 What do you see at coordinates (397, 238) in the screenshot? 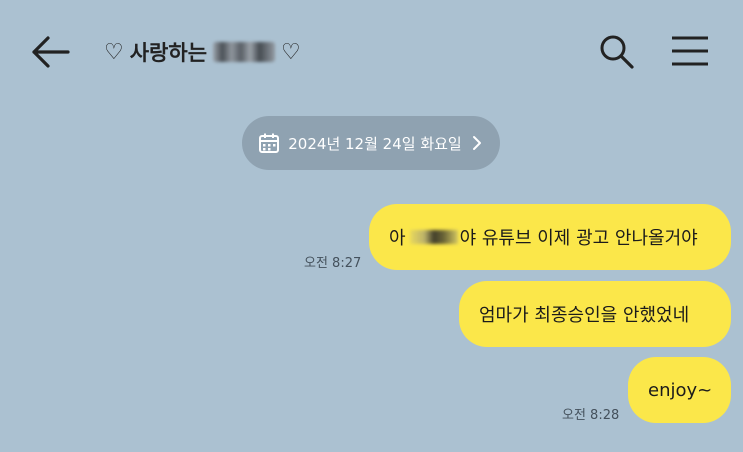
I see `message-text-prefix: 아` at bounding box center [397, 238].